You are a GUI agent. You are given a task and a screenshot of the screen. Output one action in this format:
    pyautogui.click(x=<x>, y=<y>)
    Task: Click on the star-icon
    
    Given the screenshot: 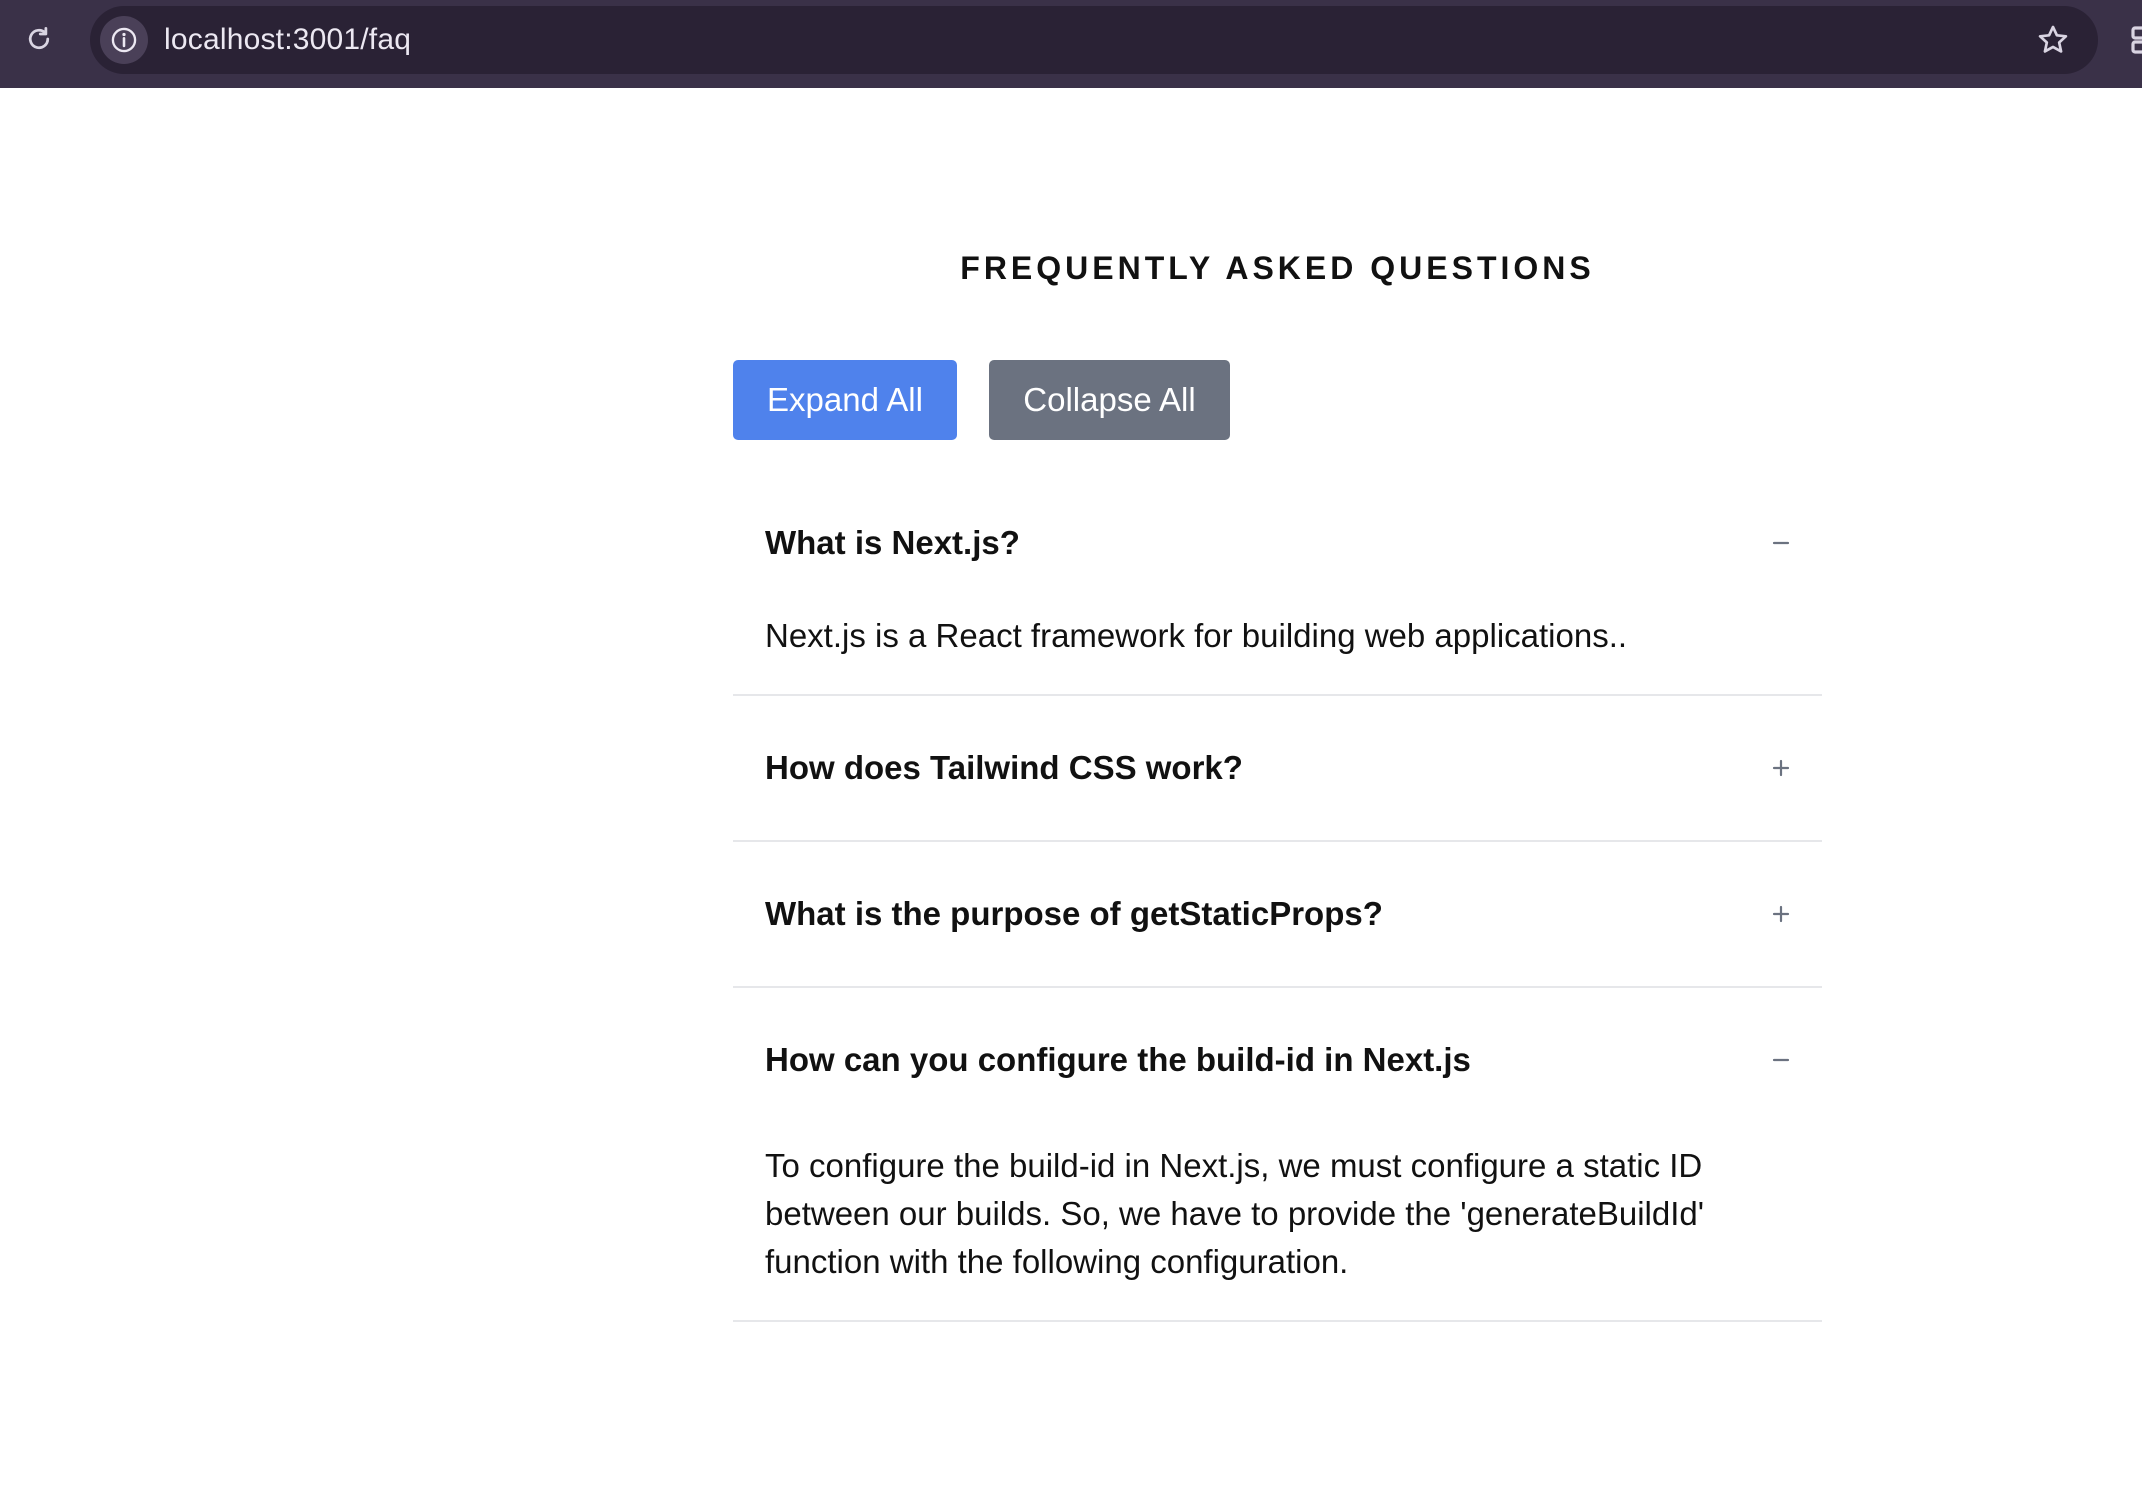 What is the action you would take?
    pyautogui.click(x=2053, y=40)
    